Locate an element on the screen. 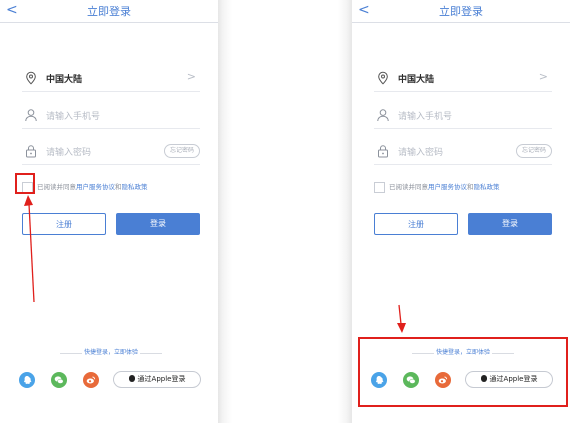 The image size is (570, 423). wechat-login-button is located at coordinates (59, 380).